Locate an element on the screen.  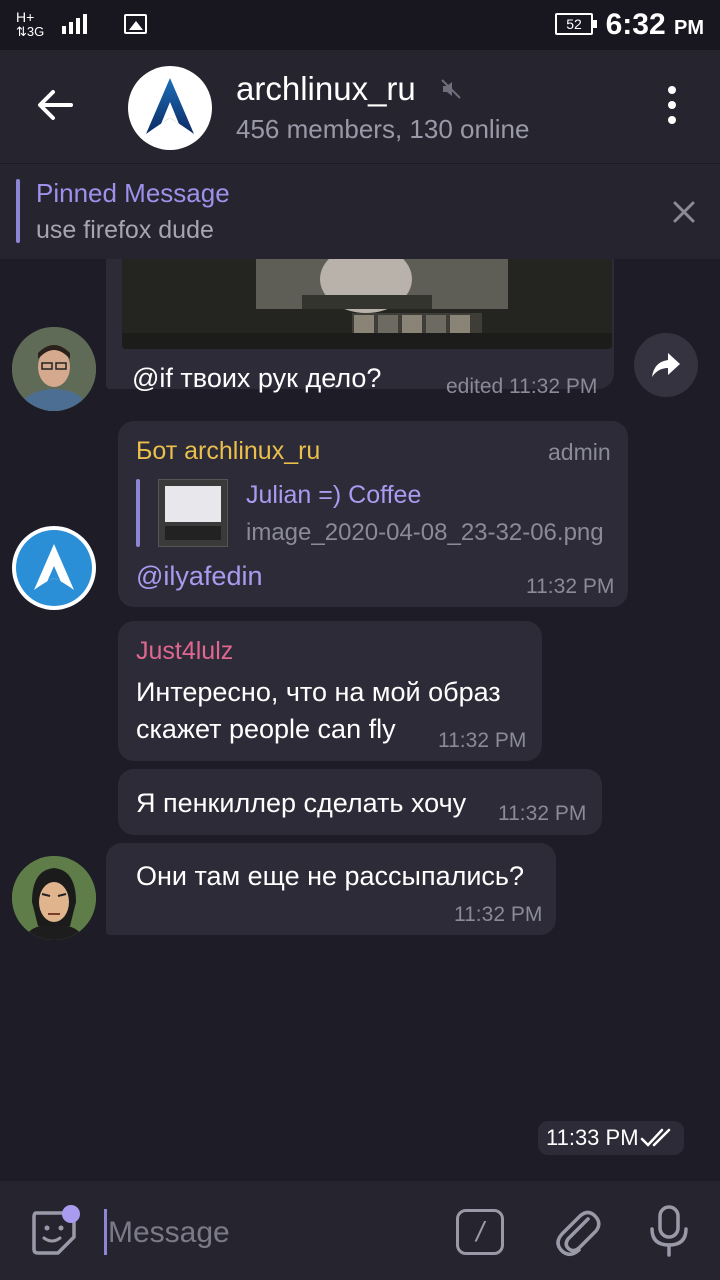
clock-ampm: PM is located at coordinates (689, 28).